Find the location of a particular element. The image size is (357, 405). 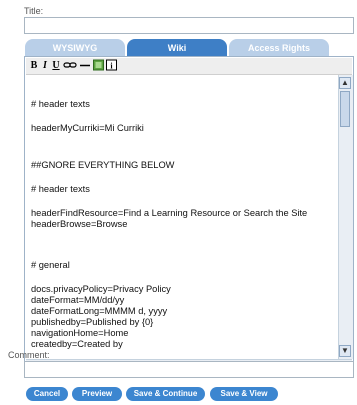

tab-wysiwyg: WYSIWYG is located at coordinates (75, 48).